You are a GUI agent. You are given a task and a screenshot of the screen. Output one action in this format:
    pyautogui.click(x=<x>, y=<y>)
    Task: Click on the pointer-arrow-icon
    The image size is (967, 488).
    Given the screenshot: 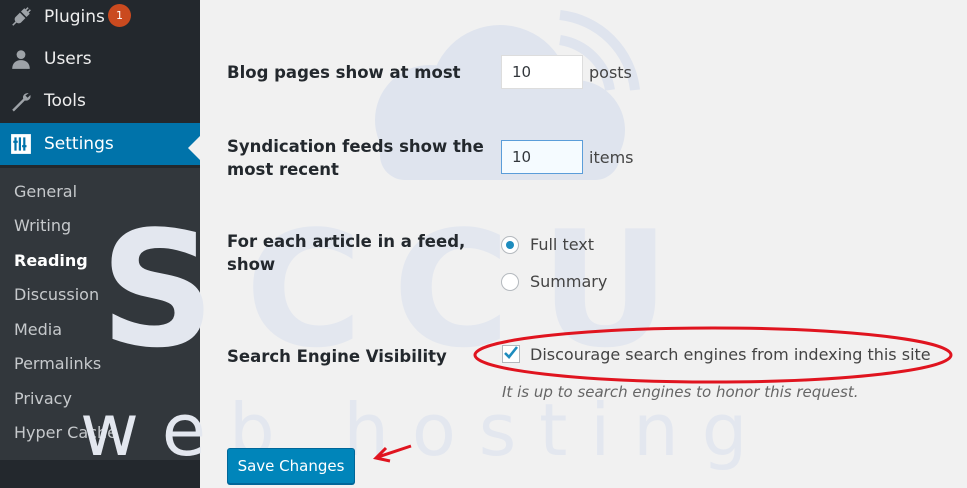 What is the action you would take?
    pyautogui.click(x=392, y=453)
    